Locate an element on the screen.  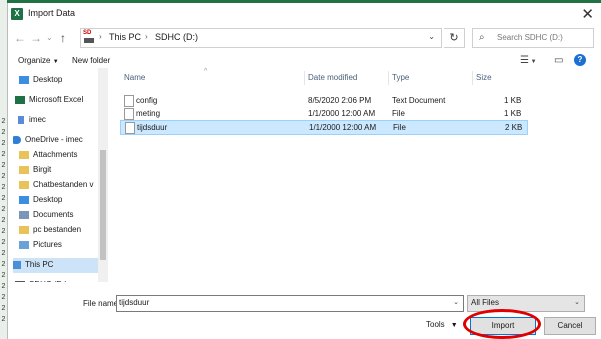
close-button: ✕ is located at coordinates (587, 14).